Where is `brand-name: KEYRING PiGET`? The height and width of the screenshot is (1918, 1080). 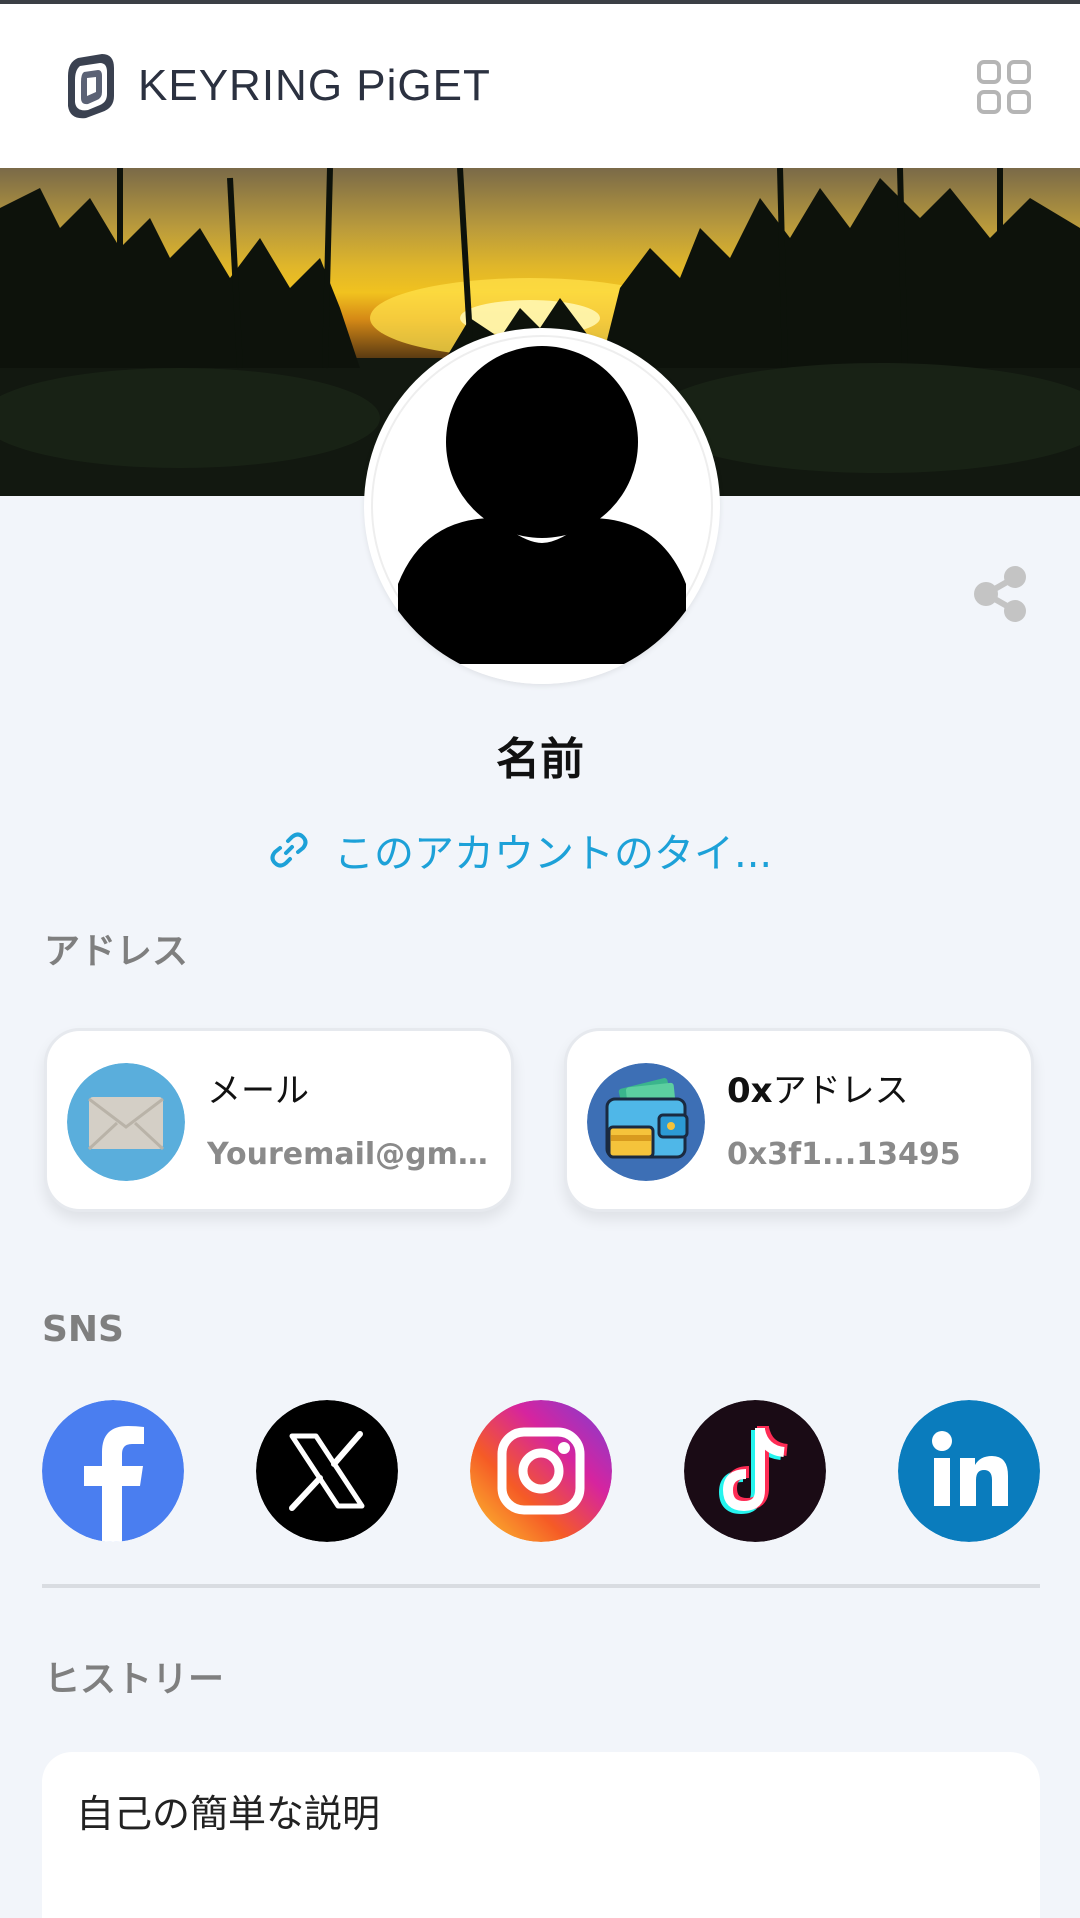 brand-name: KEYRING PiGET is located at coordinates (314, 85).